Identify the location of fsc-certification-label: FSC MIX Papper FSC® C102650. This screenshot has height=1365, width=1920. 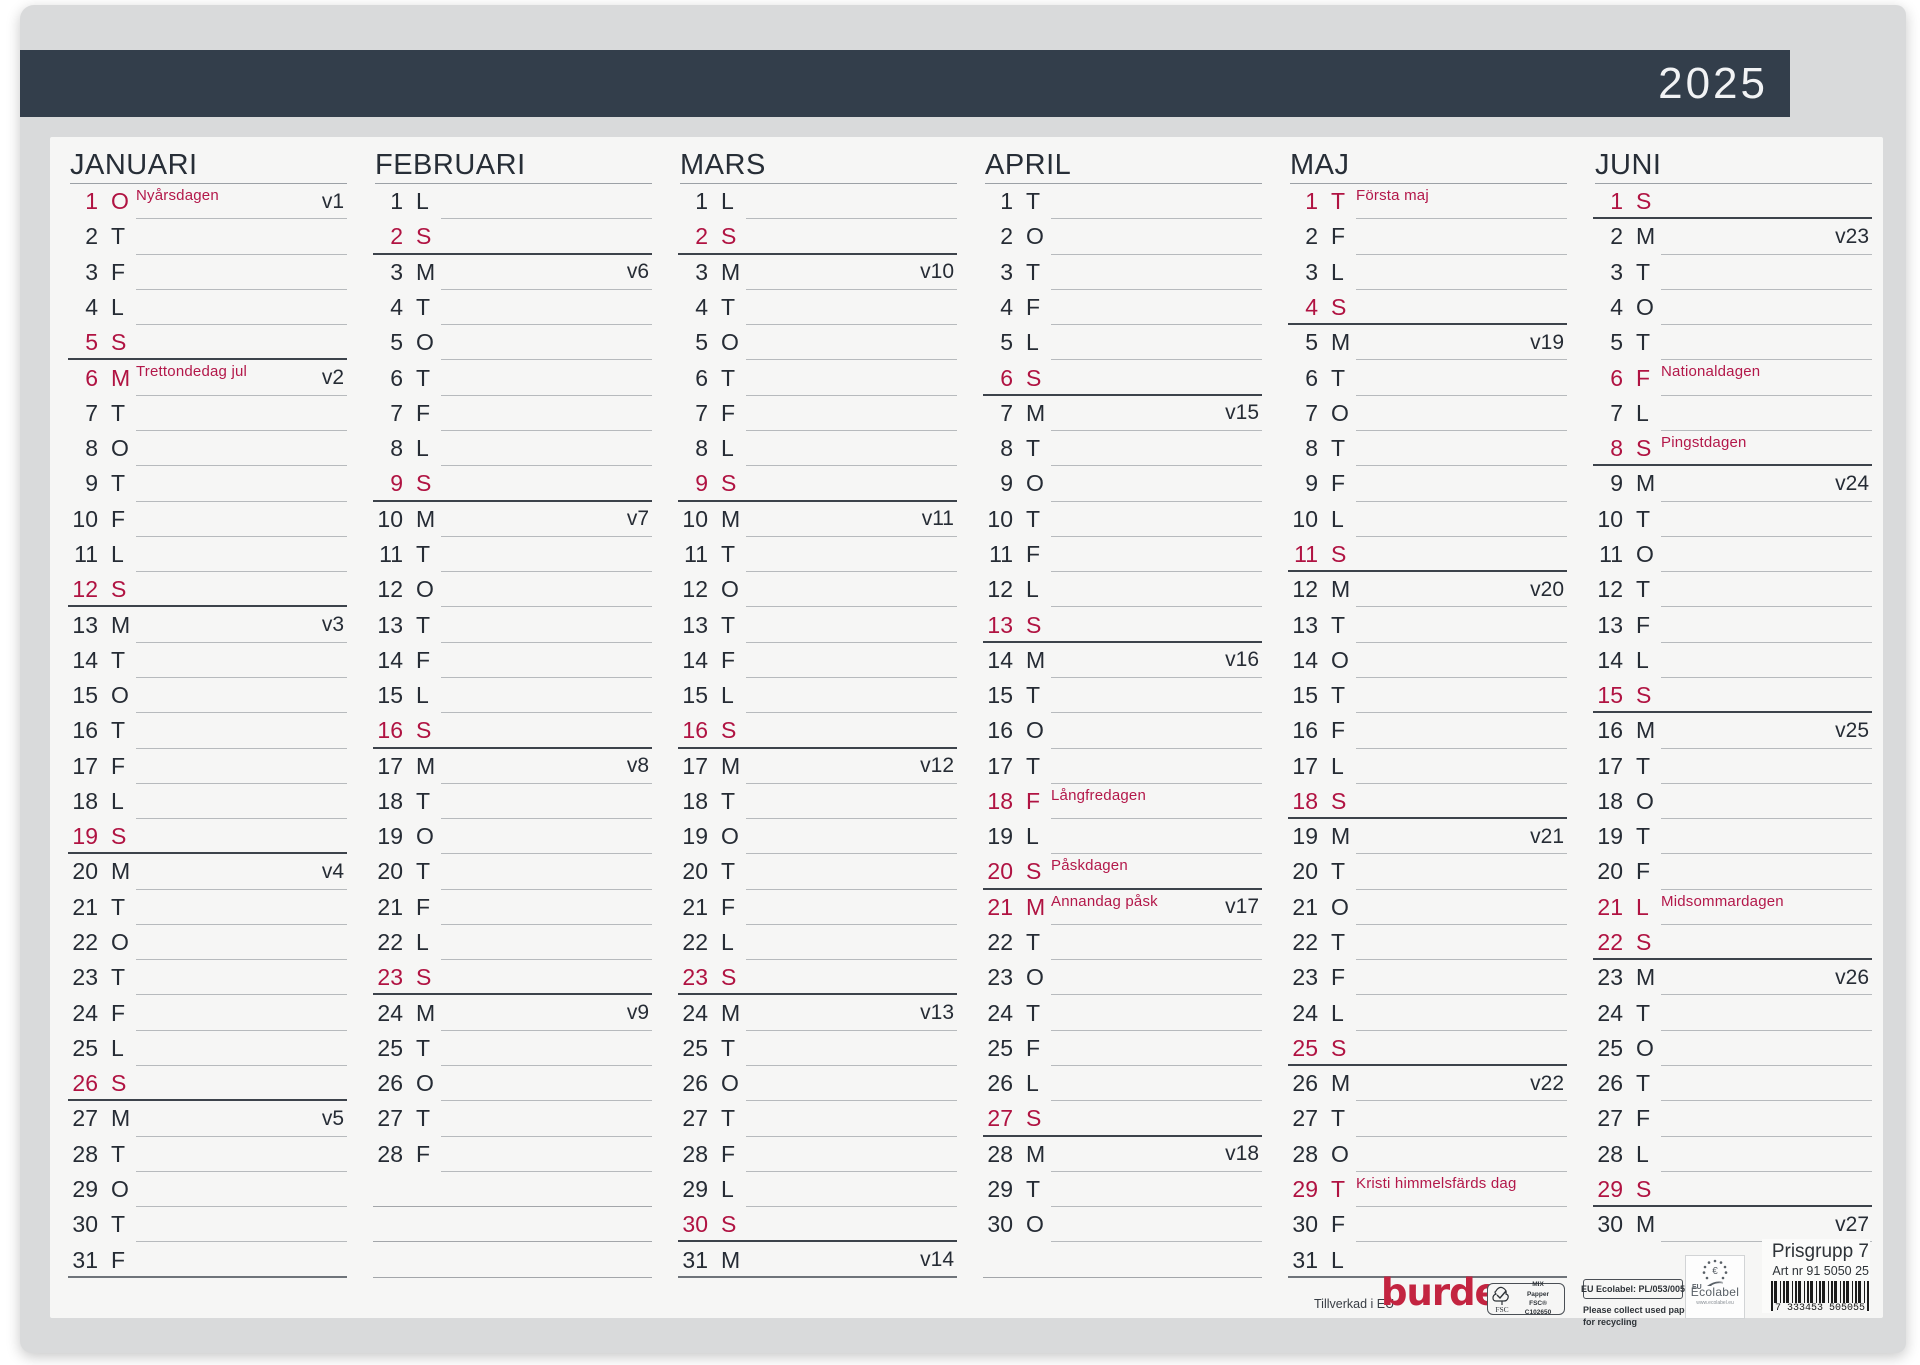
(1526, 1298).